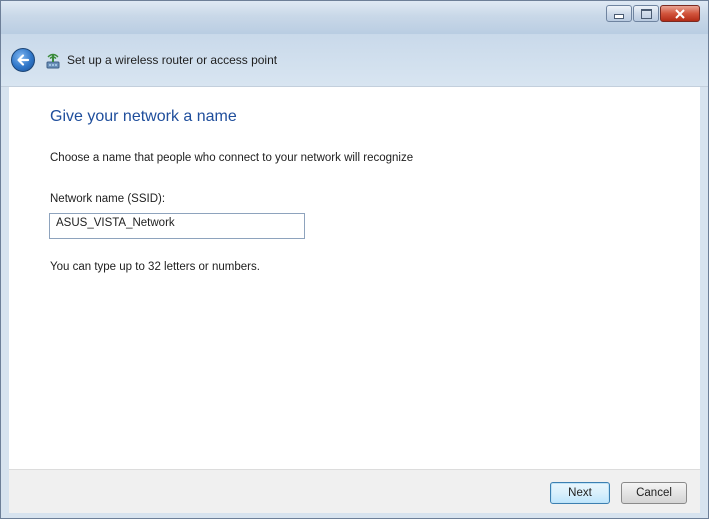  Describe the element at coordinates (172, 60) in the screenshot. I see `window-title: Set up a wireless router or access point` at that location.